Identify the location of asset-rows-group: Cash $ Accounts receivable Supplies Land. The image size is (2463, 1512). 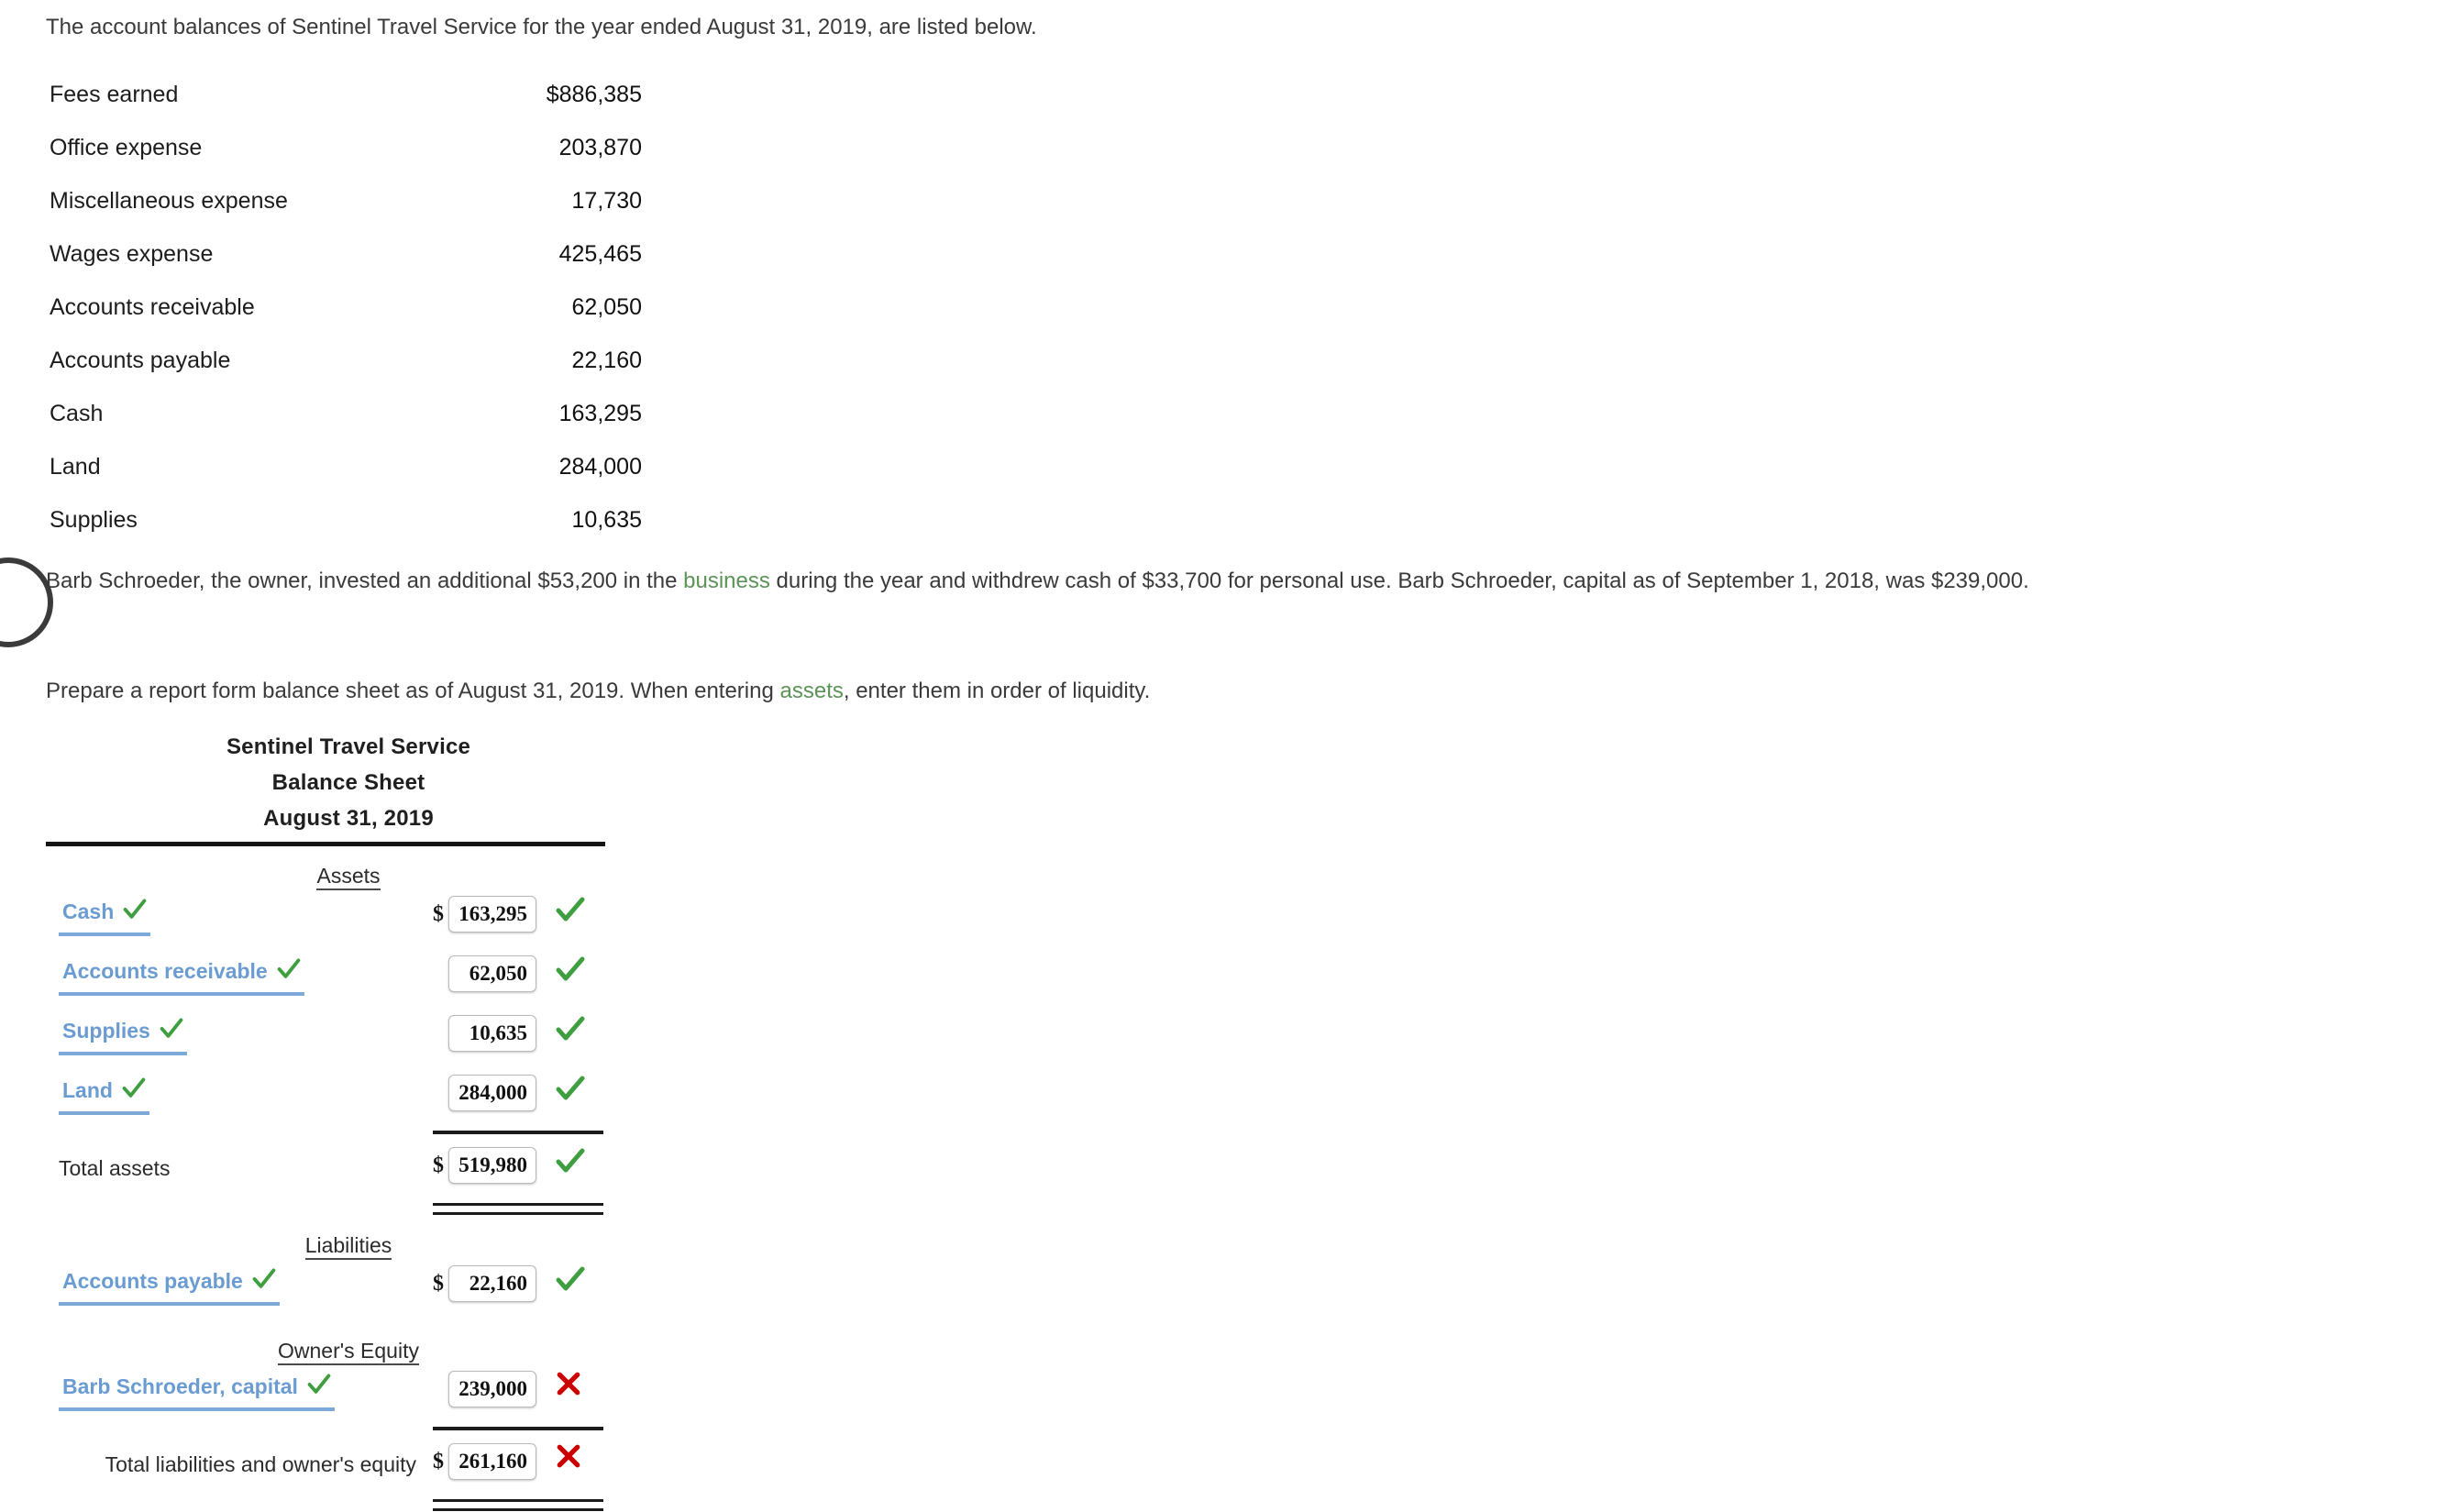
(348, 1011).